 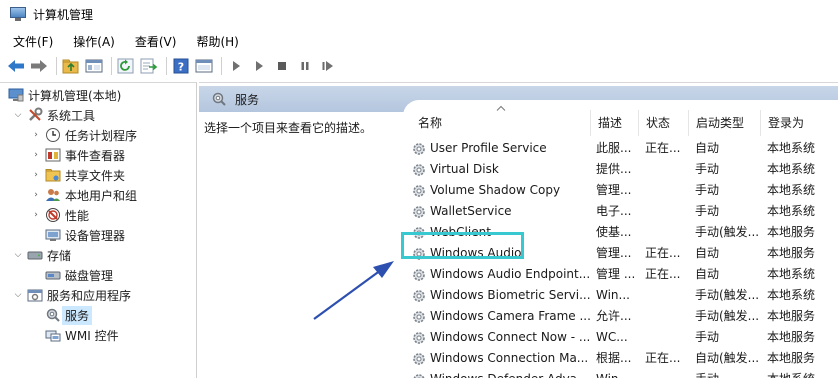 What do you see at coordinates (462, 245) in the screenshot?
I see `highlight-box` at bounding box center [462, 245].